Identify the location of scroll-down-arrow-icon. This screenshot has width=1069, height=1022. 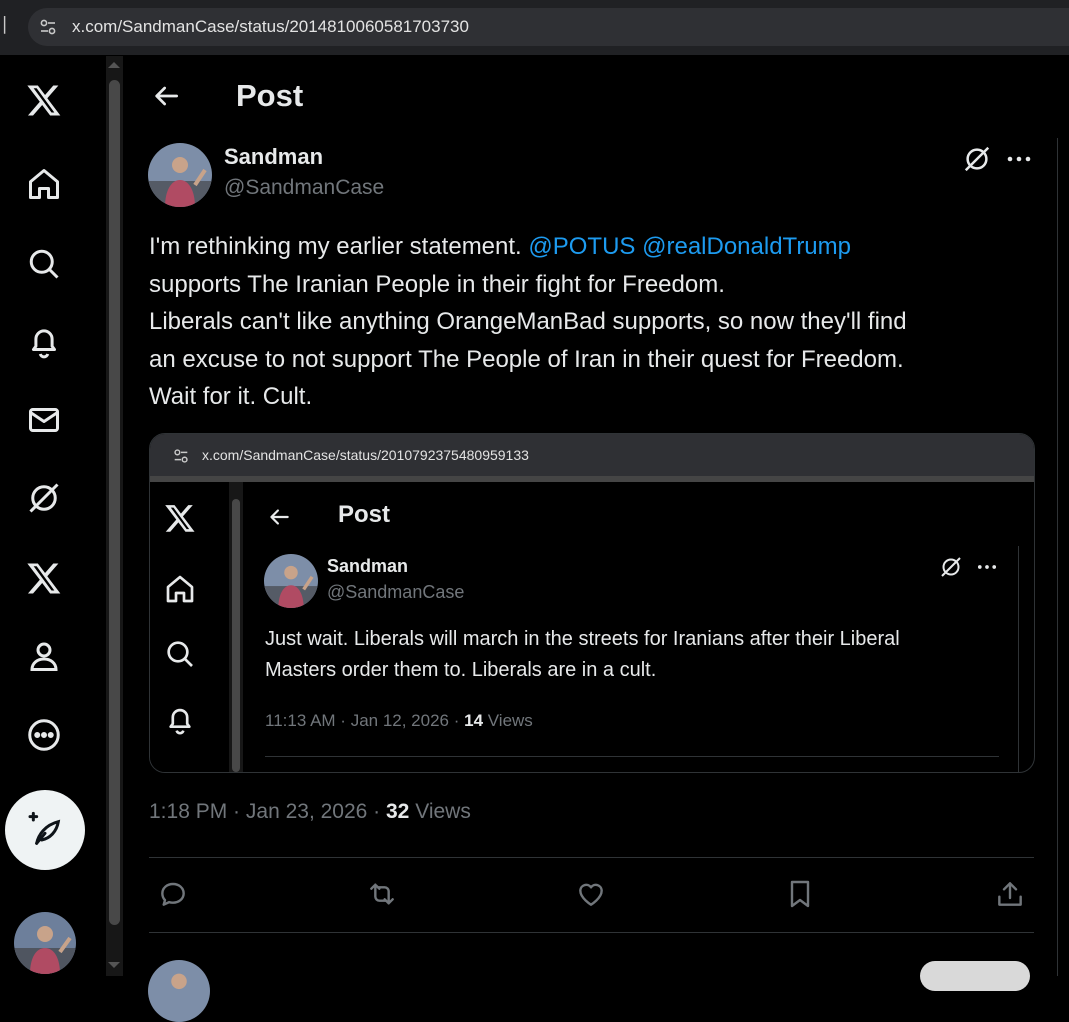
(114, 965).